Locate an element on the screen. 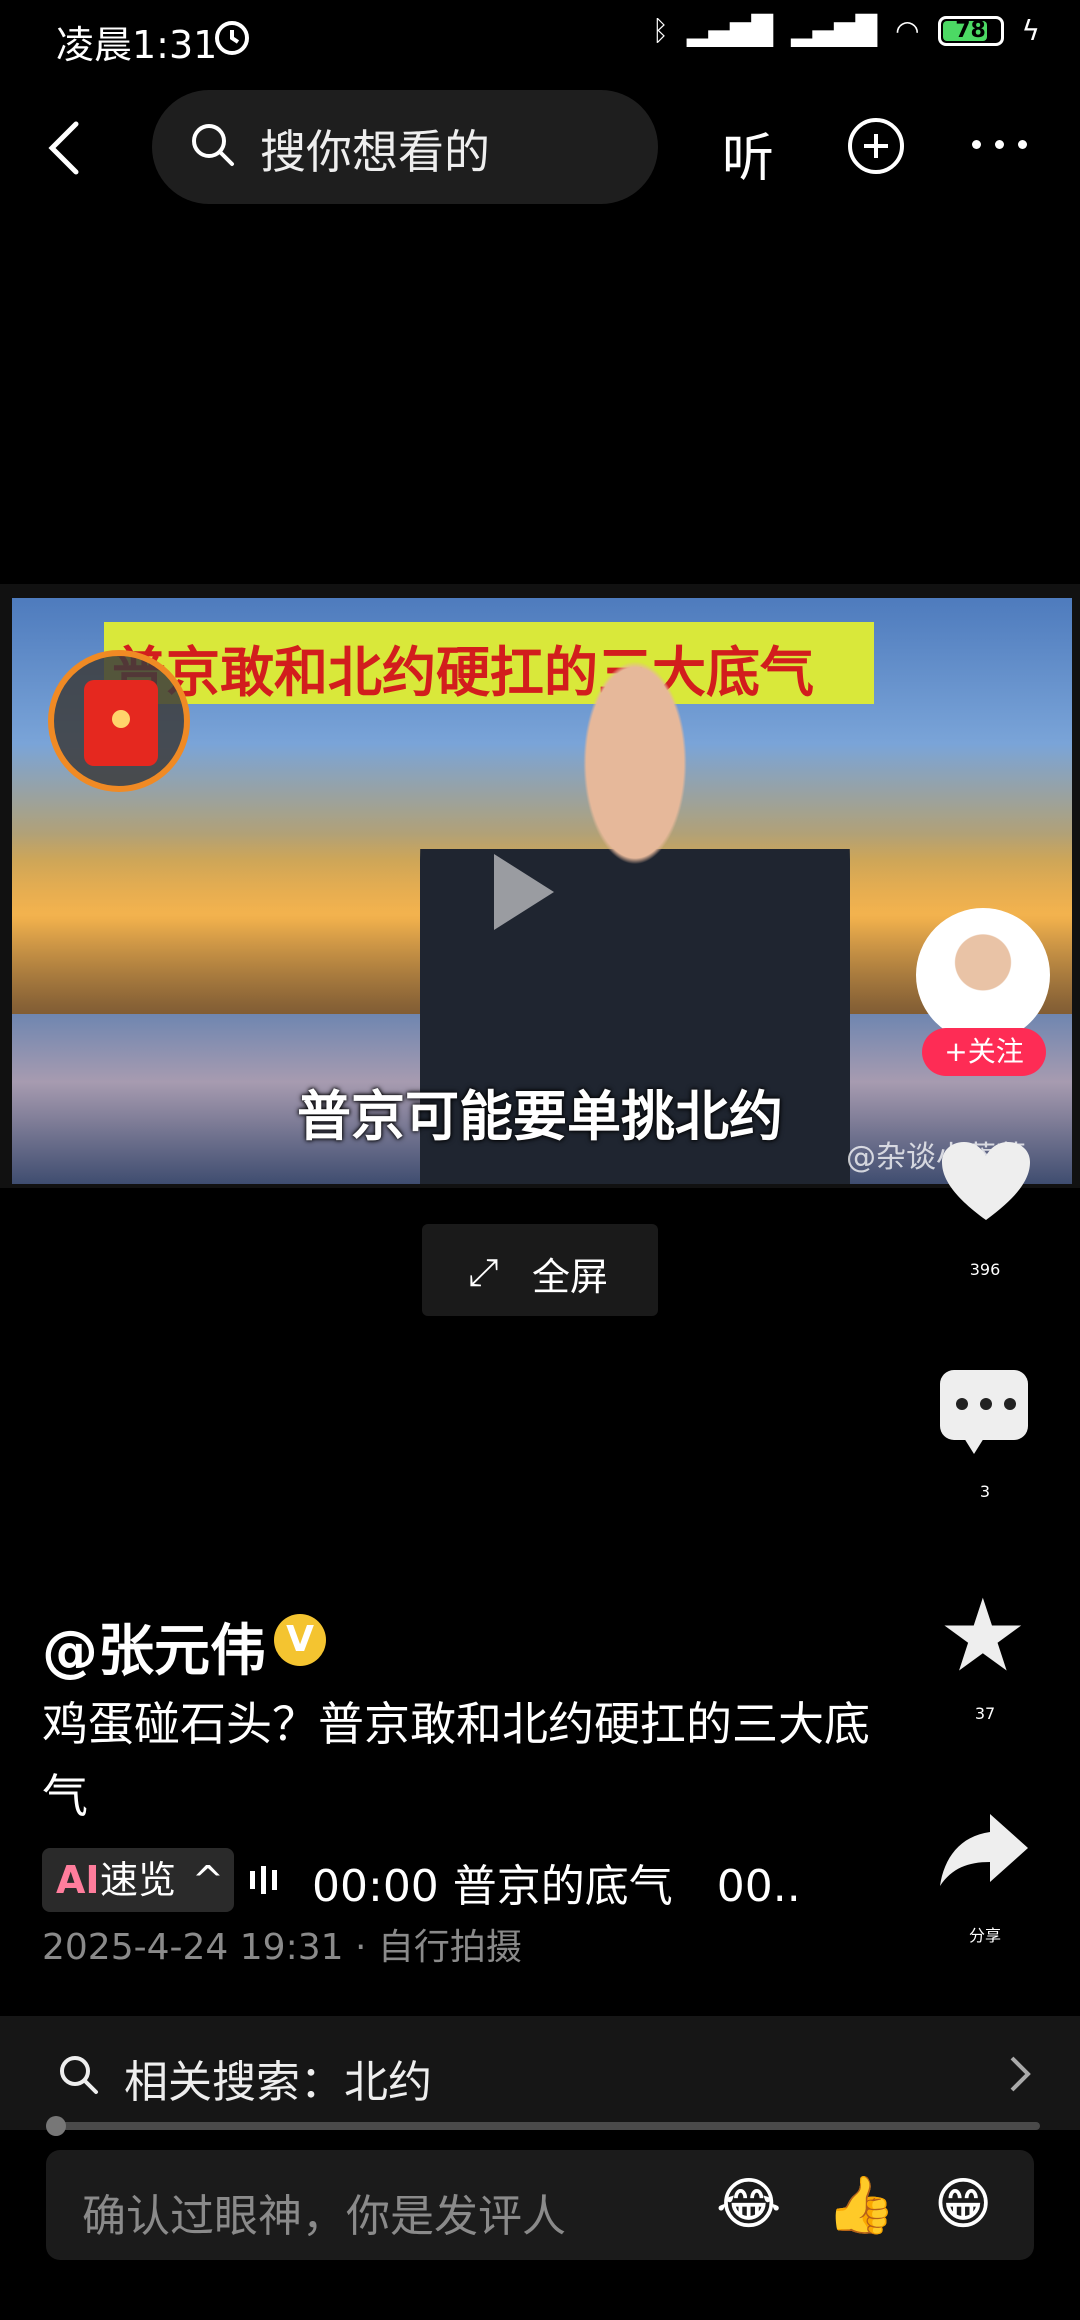  thumbs-up-emoji-icon: 👍 is located at coordinates (861, 2205).